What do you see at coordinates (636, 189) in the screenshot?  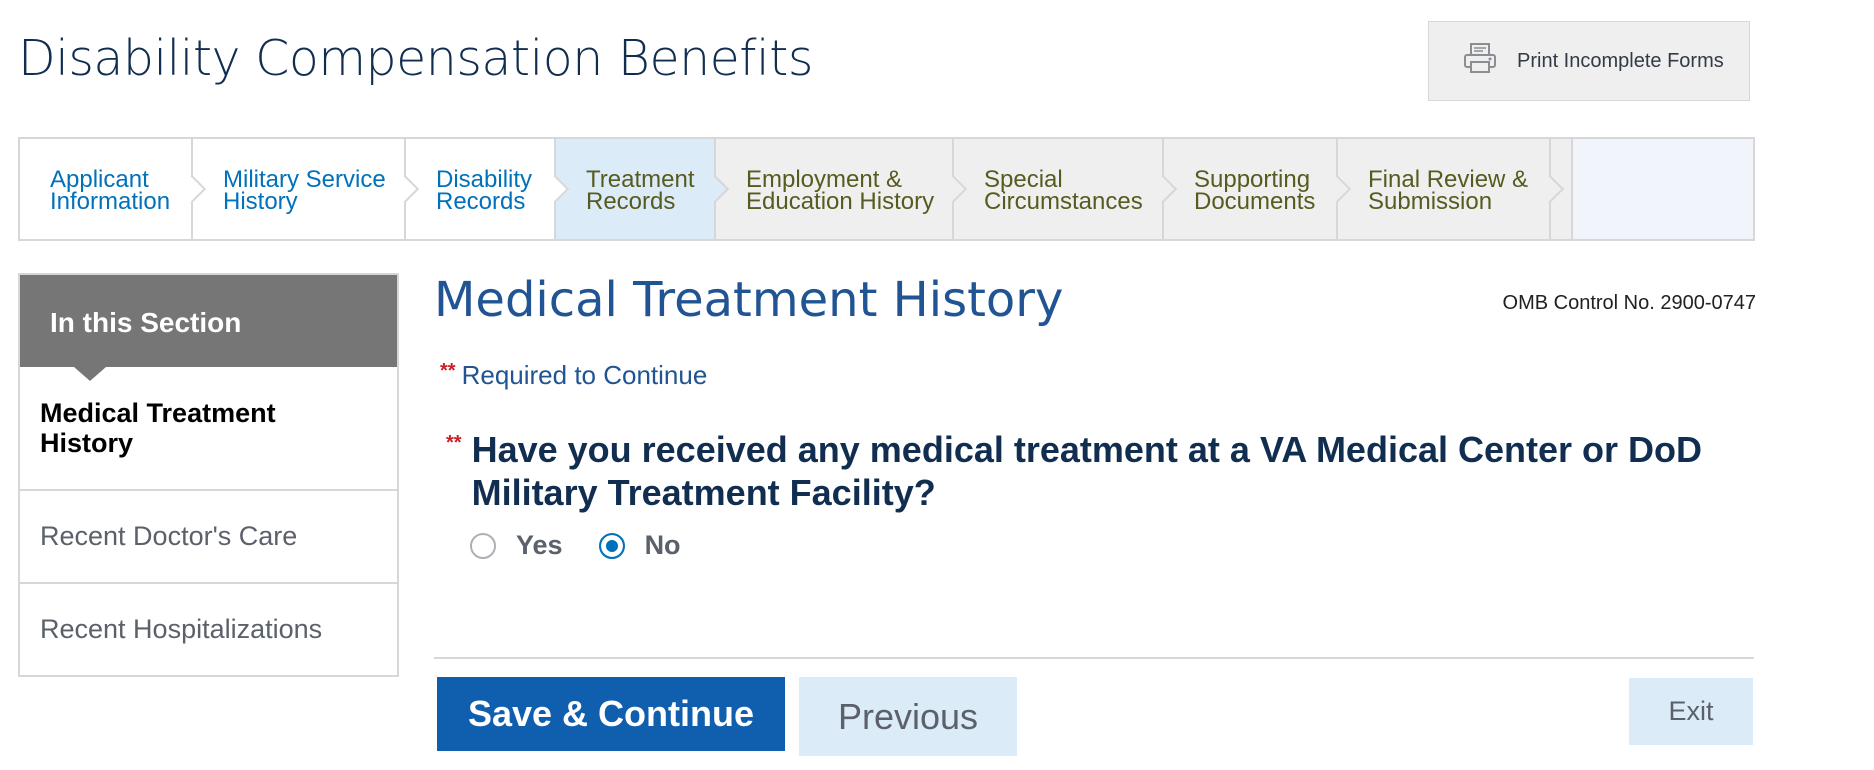 I see `step-treatment-records: Treatment Records` at bounding box center [636, 189].